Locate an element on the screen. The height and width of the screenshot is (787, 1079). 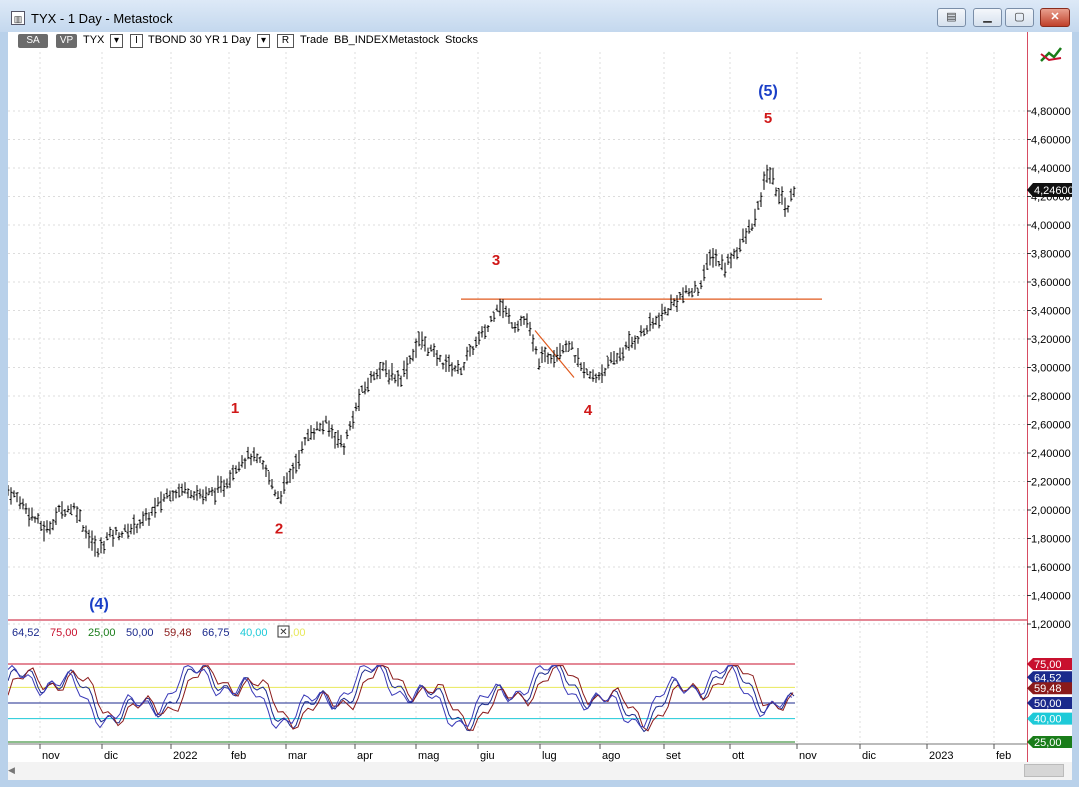
security-name: TBOND 30 YR is located at coordinates (184, 40).